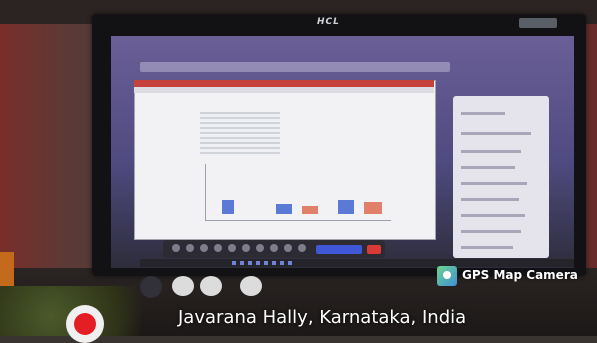 This screenshot has width=597, height=343. What do you see at coordinates (274, 248) in the screenshot?
I see `chat-icon` at bounding box center [274, 248].